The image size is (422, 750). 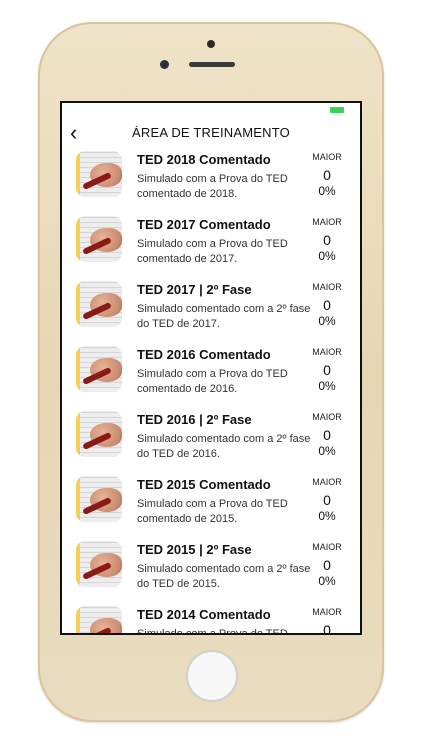 What do you see at coordinates (337, 110) in the screenshot?
I see `battery-icon` at bounding box center [337, 110].